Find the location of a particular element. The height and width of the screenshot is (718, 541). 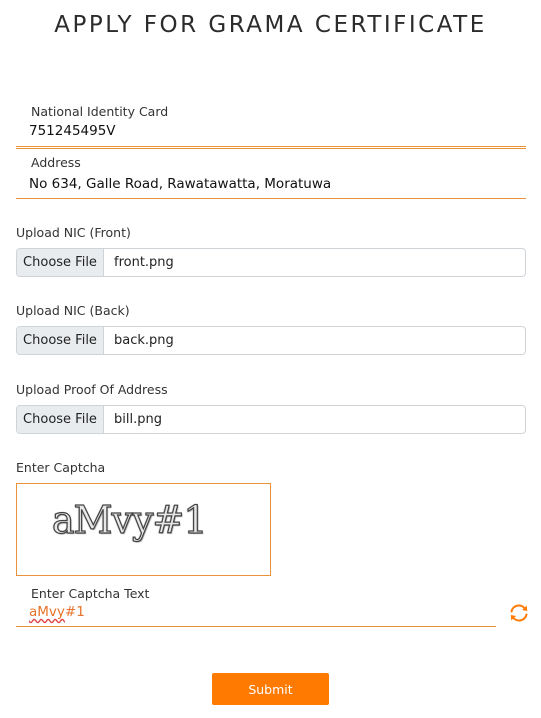

upload-nic-front-input: Choose File front.png is located at coordinates (271, 262).